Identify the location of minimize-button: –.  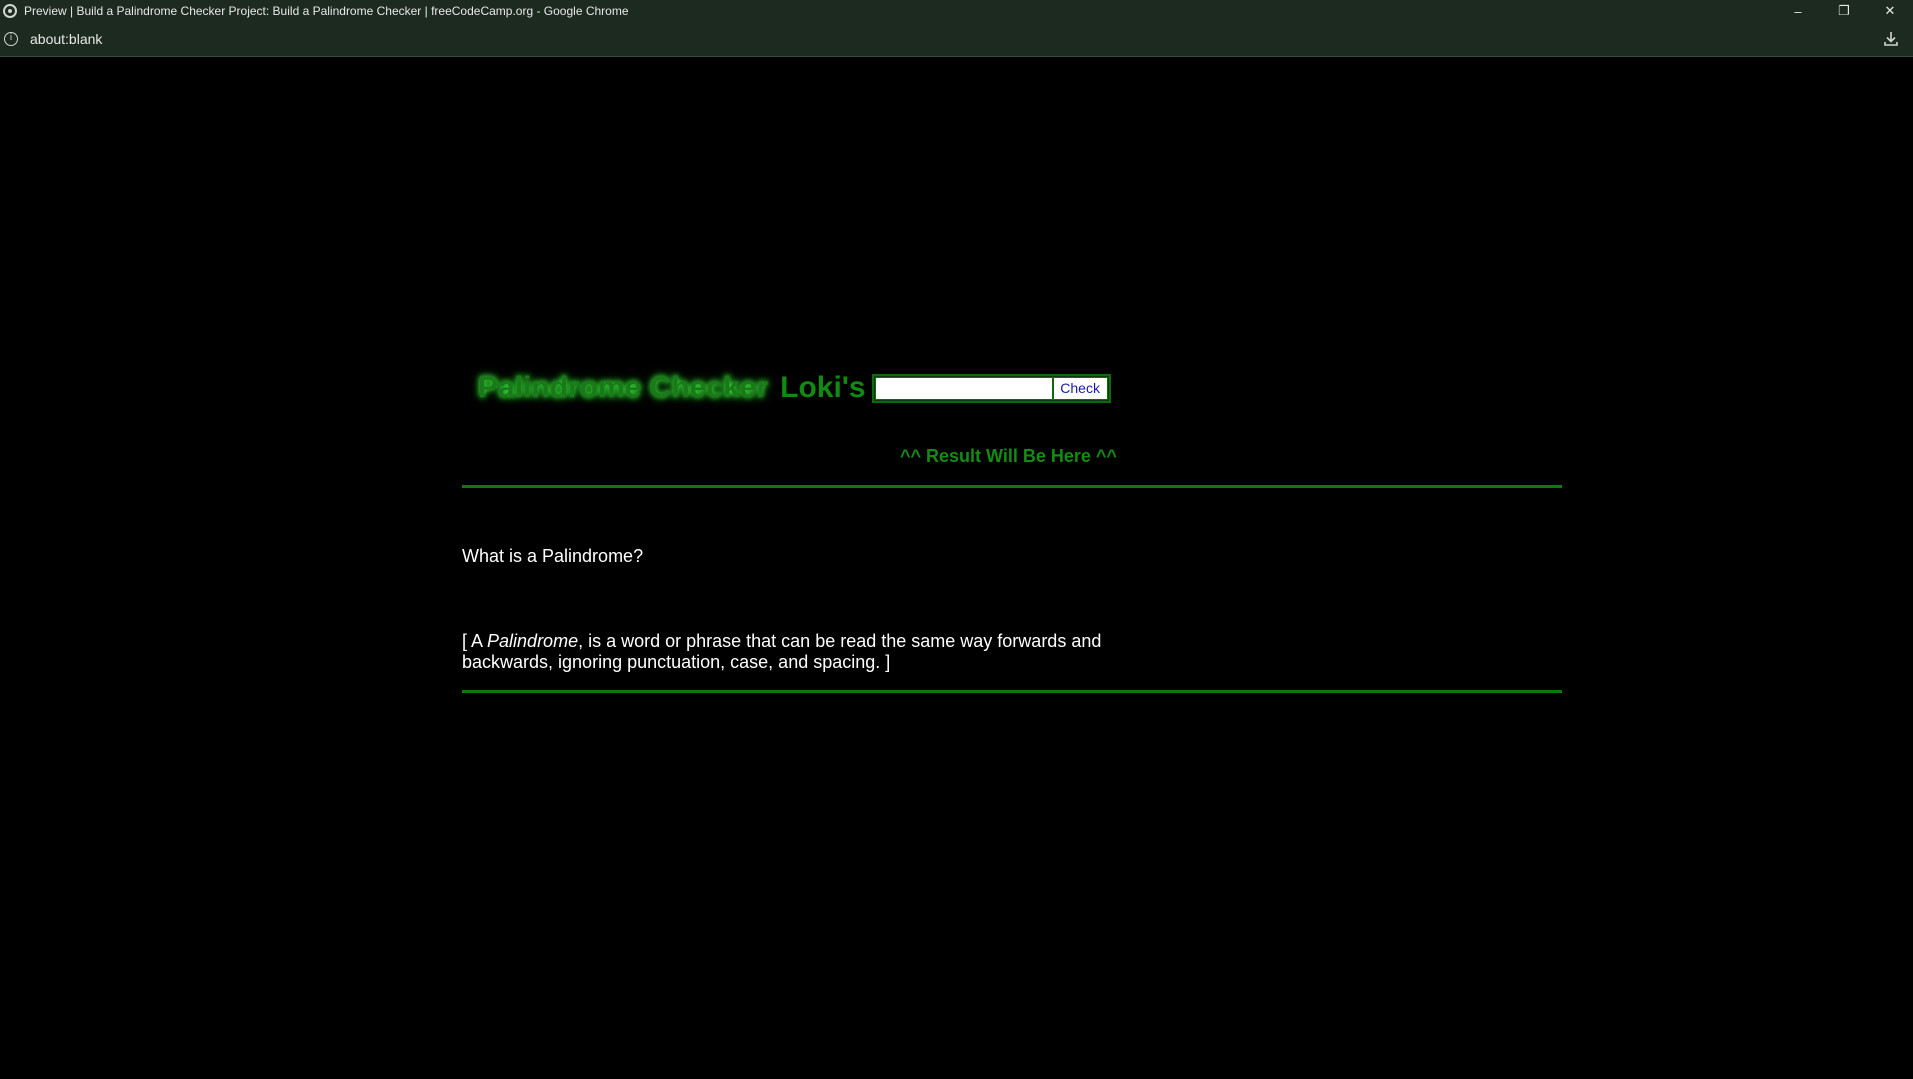
(1798, 11).